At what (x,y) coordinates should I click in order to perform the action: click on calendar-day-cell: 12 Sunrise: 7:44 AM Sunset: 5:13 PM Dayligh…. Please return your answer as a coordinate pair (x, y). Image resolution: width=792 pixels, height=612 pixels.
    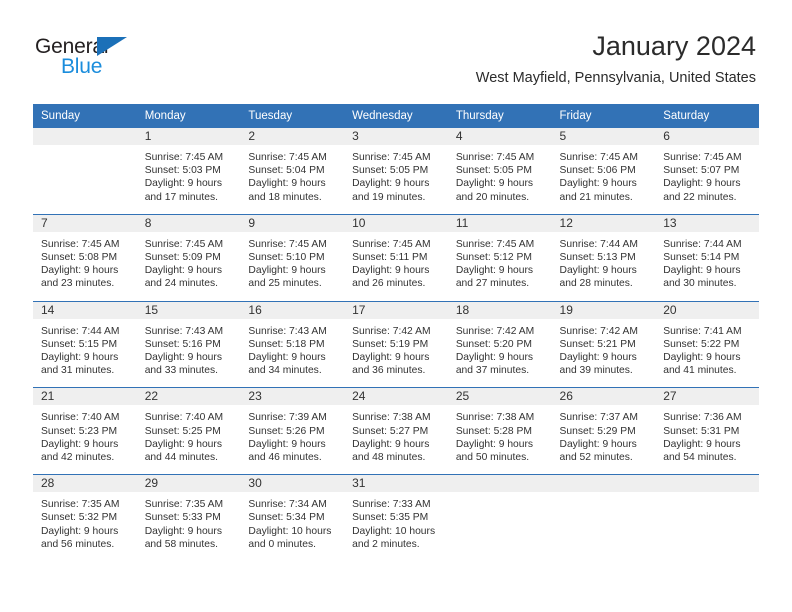
    Looking at the image, I should click on (603, 257).